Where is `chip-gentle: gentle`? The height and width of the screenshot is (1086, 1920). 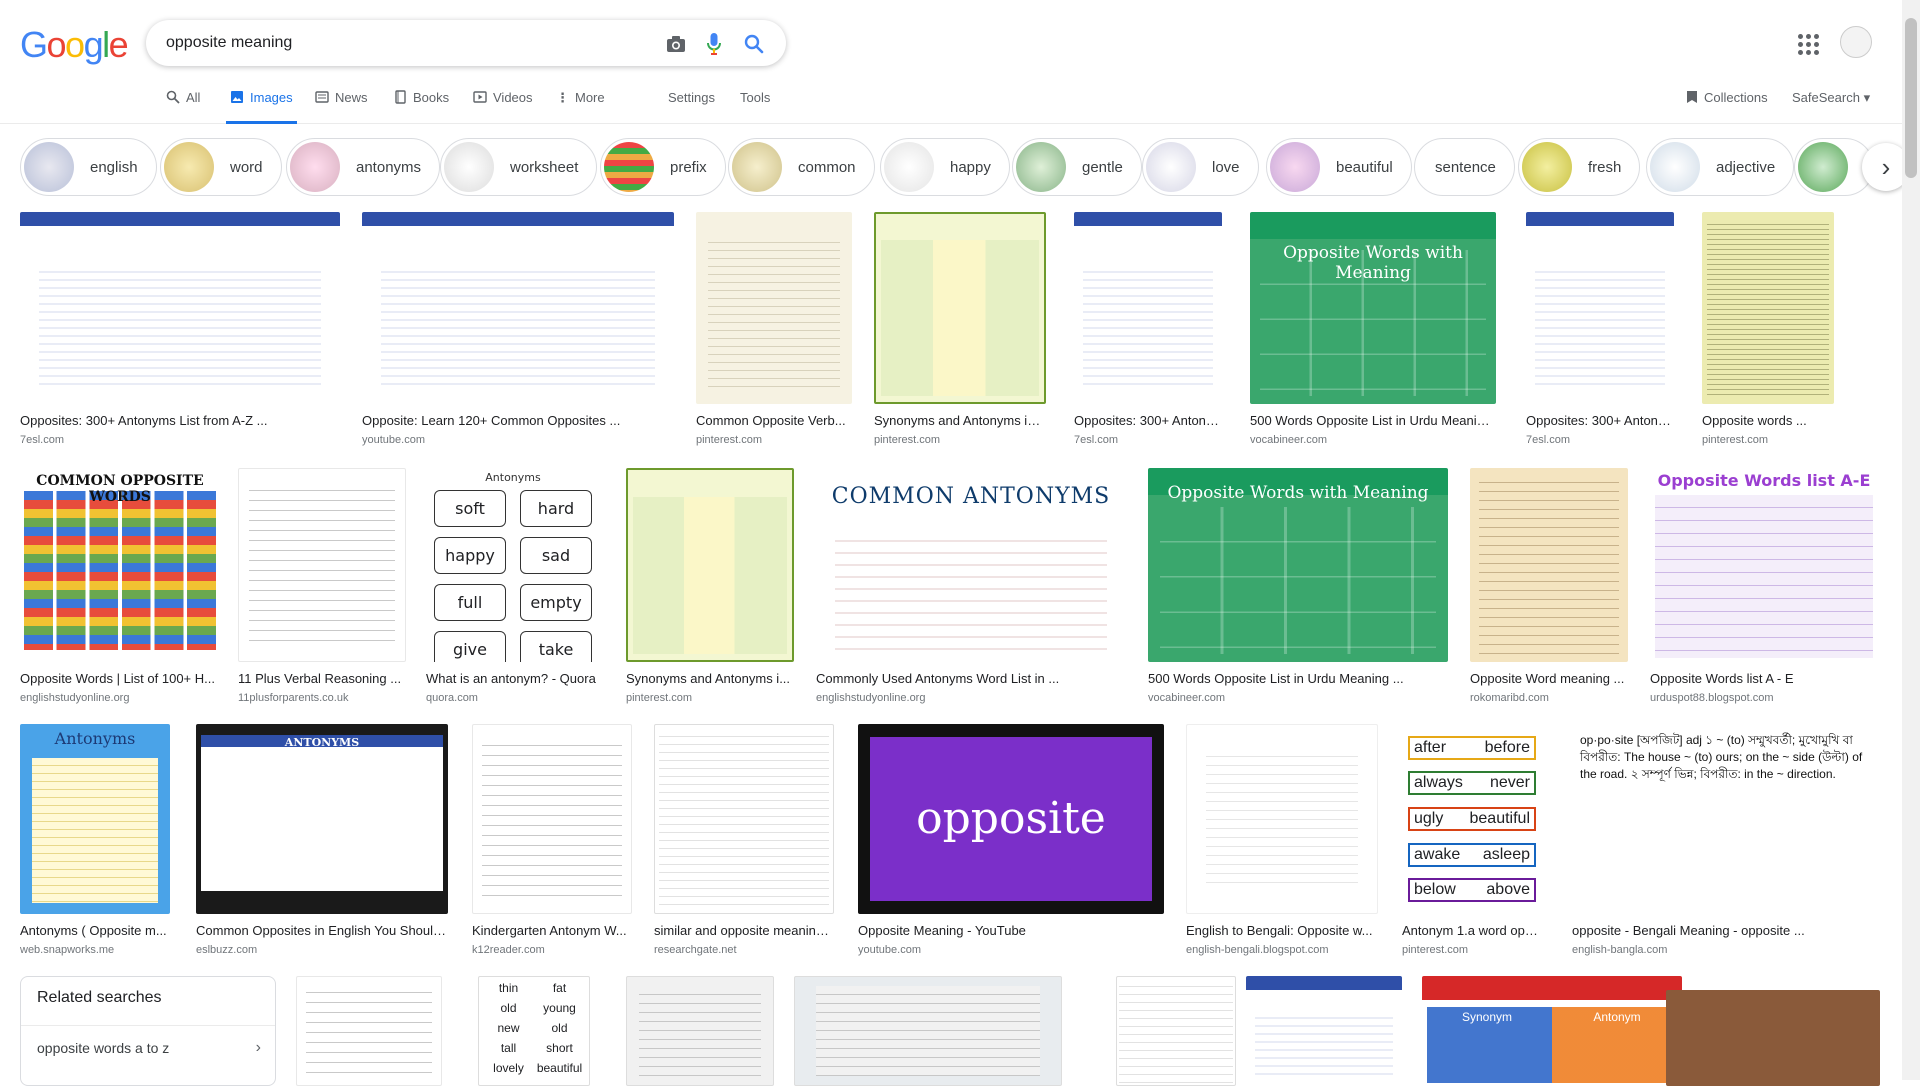
chip-gentle: gentle is located at coordinates (1077, 167).